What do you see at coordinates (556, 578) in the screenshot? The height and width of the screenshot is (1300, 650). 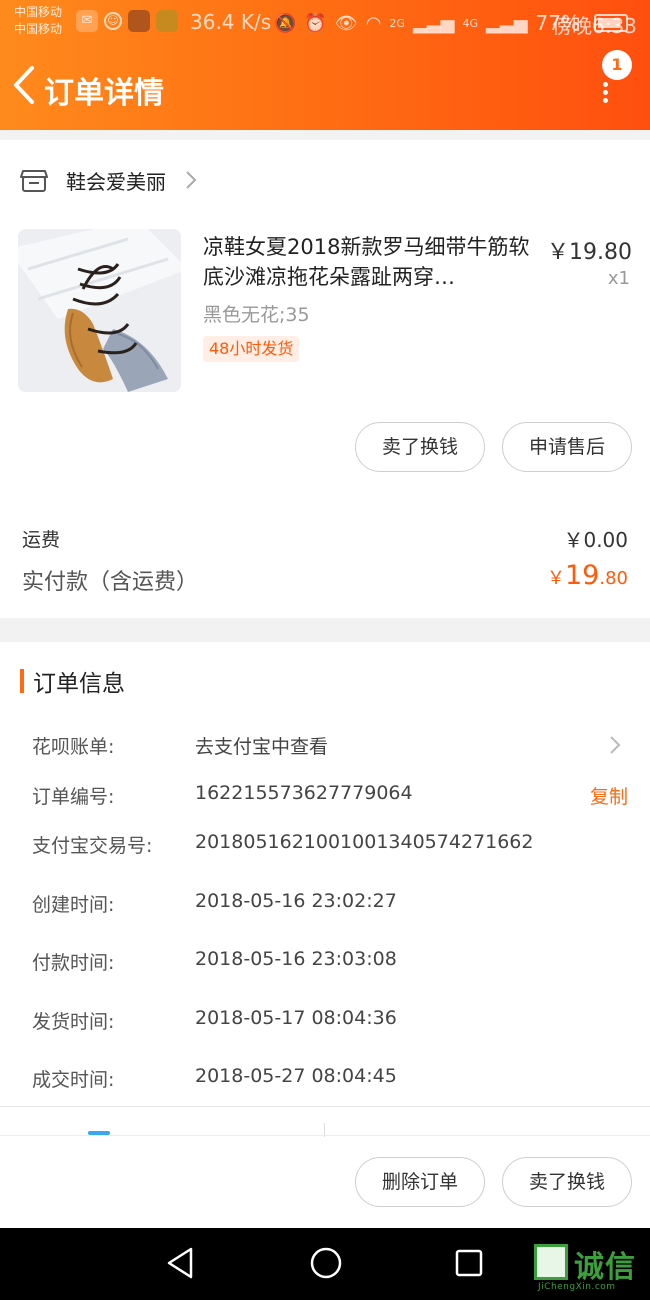 I see `paid-currency: ￥` at bounding box center [556, 578].